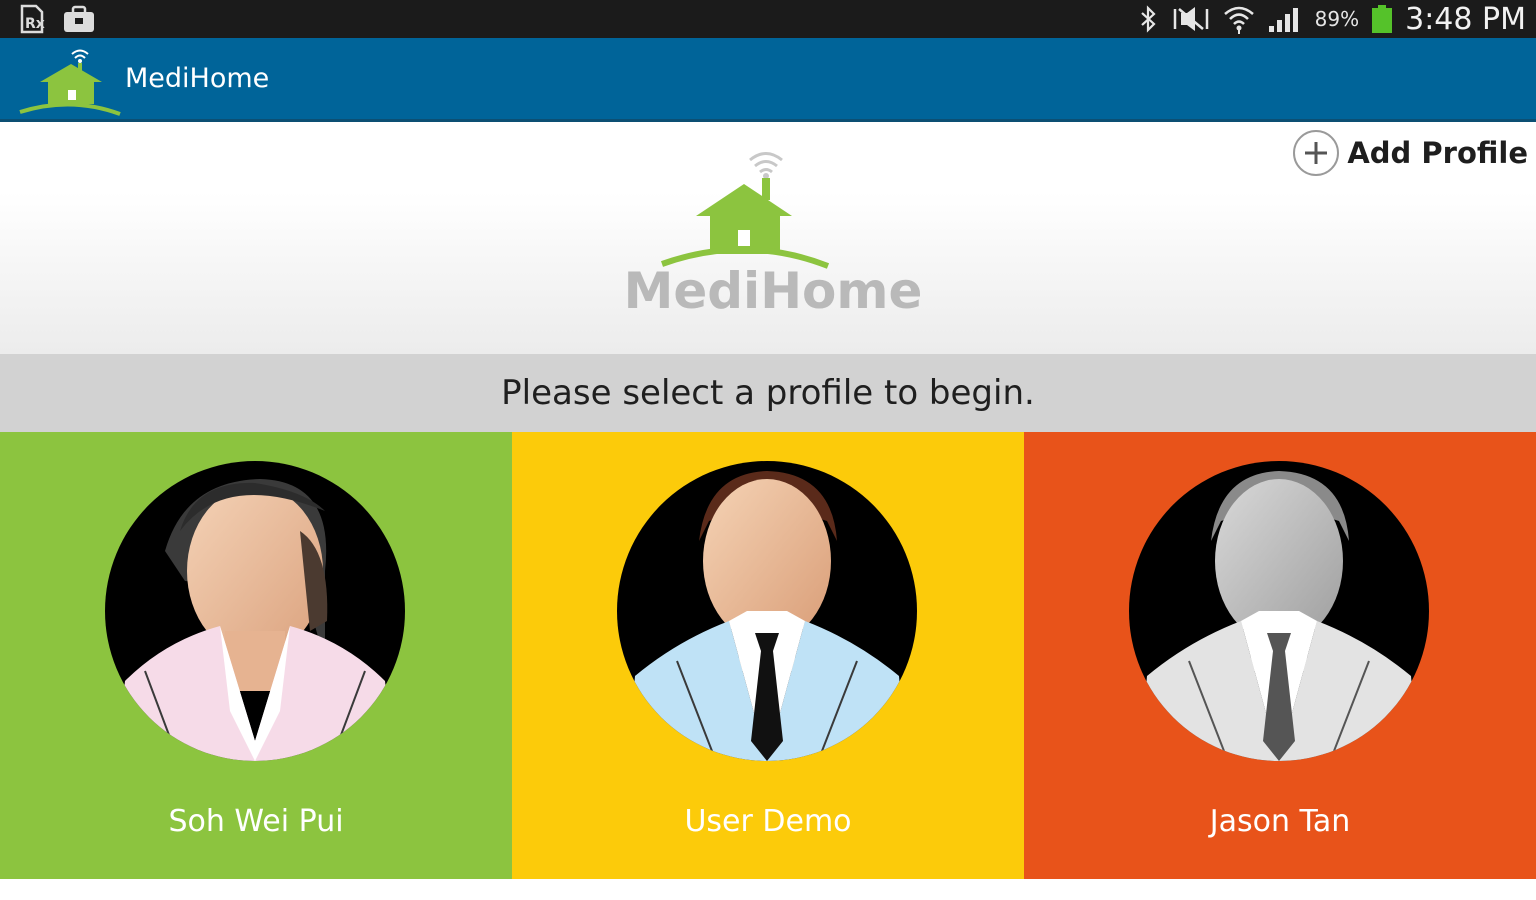 This screenshot has width=1536, height=900. What do you see at coordinates (768, 19) in the screenshot?
I see `status-bar: Rx 89% 3:48 PM` at bounding box center [768, 19].